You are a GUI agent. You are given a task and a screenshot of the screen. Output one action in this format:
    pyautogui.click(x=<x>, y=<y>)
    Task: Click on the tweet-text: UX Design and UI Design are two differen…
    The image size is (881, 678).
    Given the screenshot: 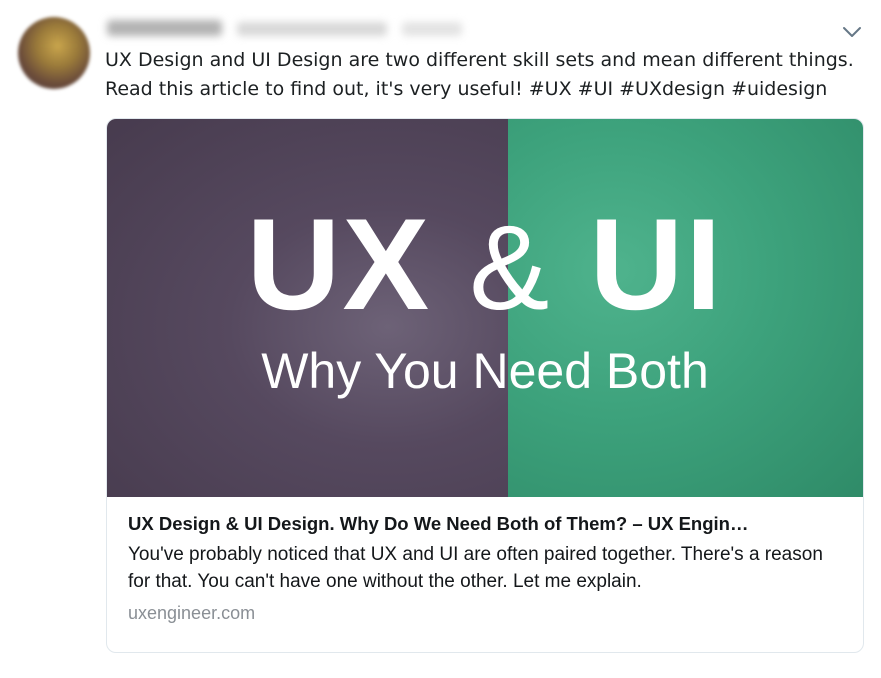 What is the action you would take?
    pyautogui.click(x=479, y=75)
    